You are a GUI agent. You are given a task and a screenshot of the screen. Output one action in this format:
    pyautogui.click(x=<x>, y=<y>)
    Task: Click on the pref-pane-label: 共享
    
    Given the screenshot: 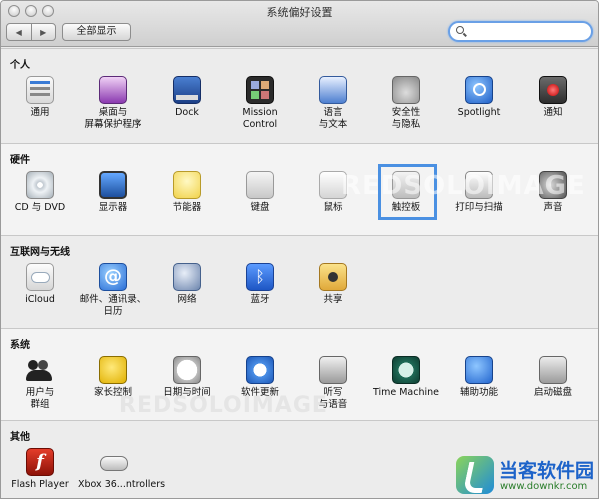 What is the action you would take?
    pyautogui.click(x=333, y=299)
    